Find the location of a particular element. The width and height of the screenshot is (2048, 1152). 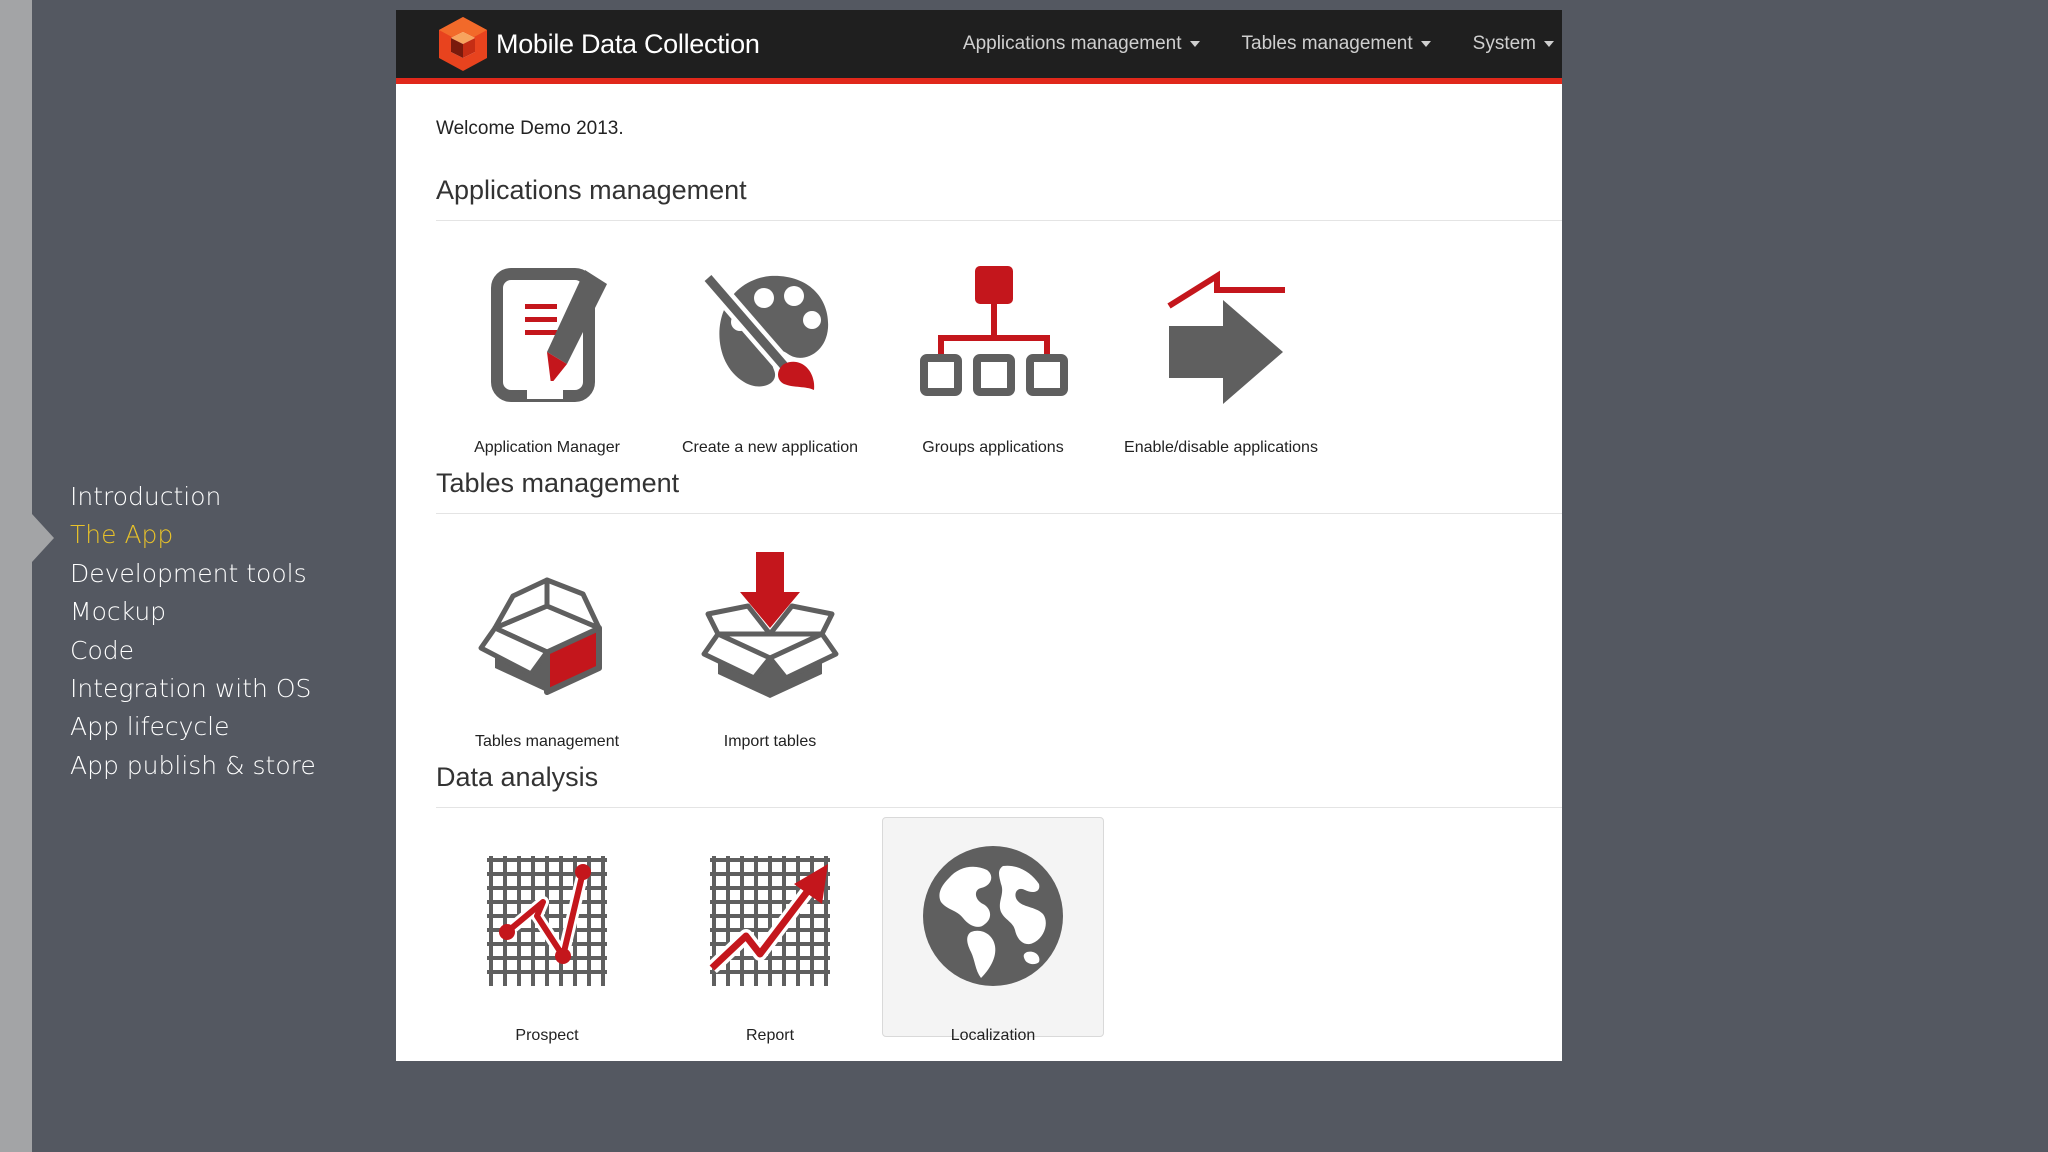

tile-localization: Localization is located at coordinates (993, 930).